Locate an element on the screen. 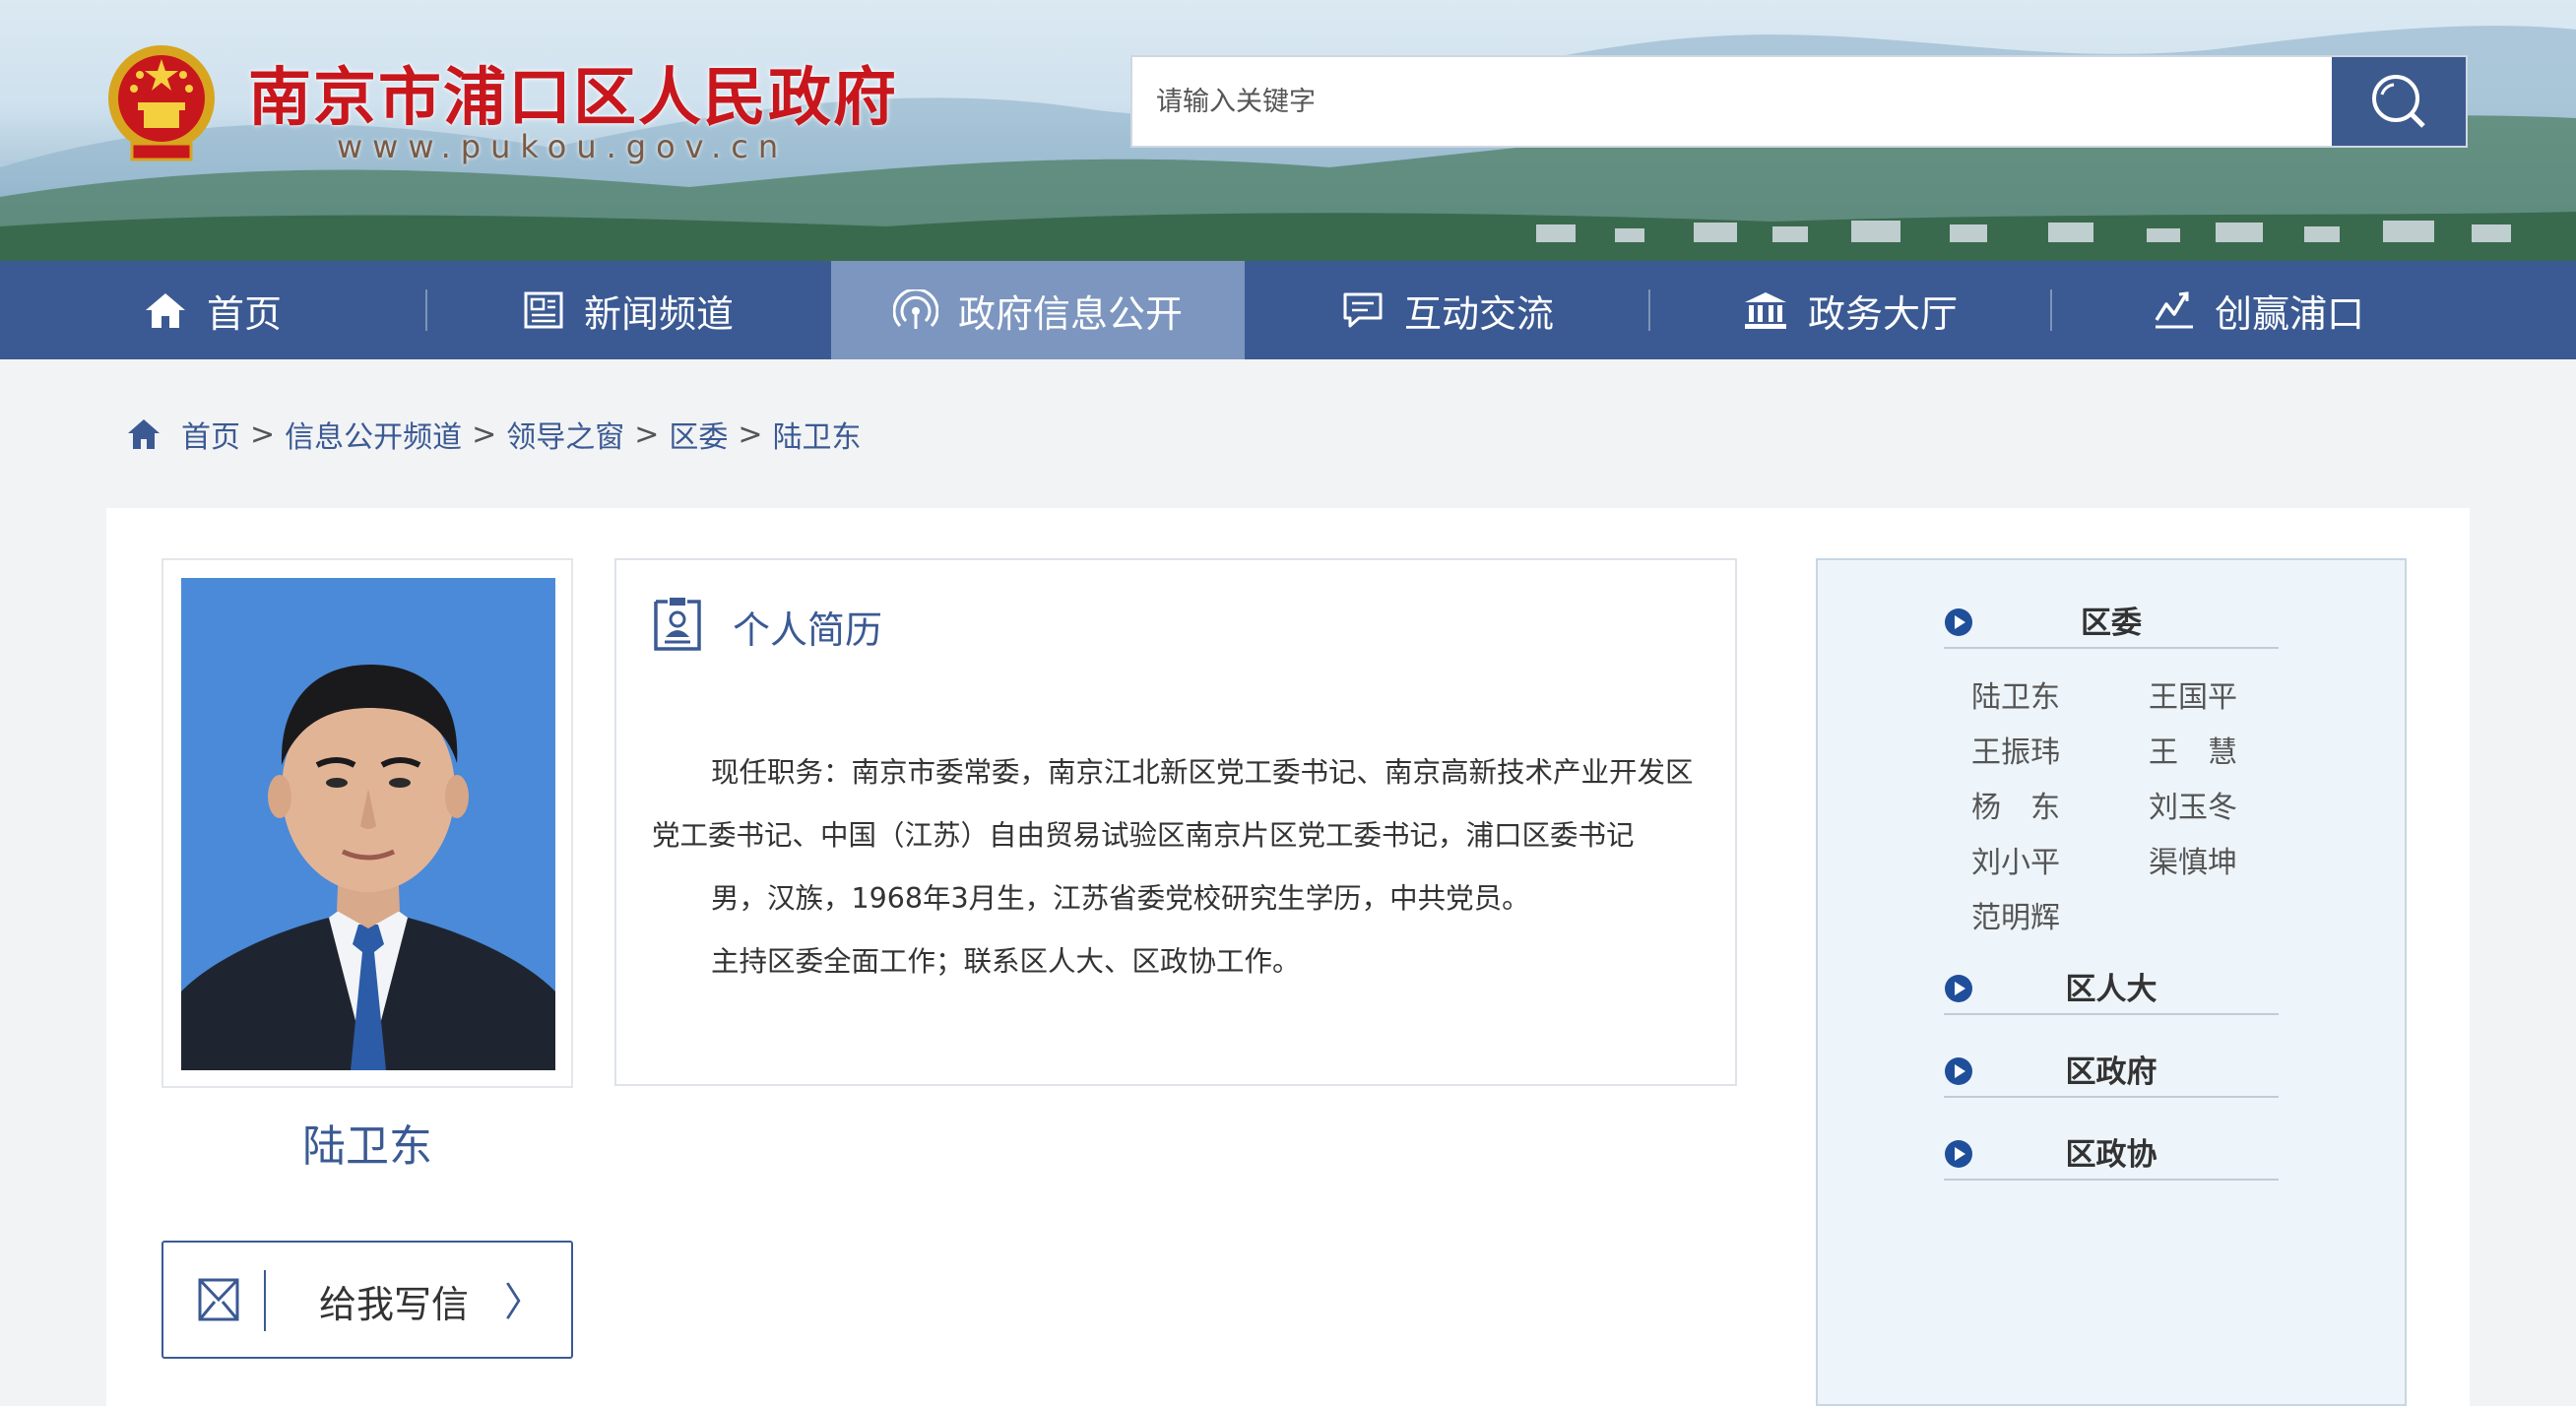 This screenshot has width=2576, height=1406. member-link: 刘玉冬 is located at coordinates (2193, 804).